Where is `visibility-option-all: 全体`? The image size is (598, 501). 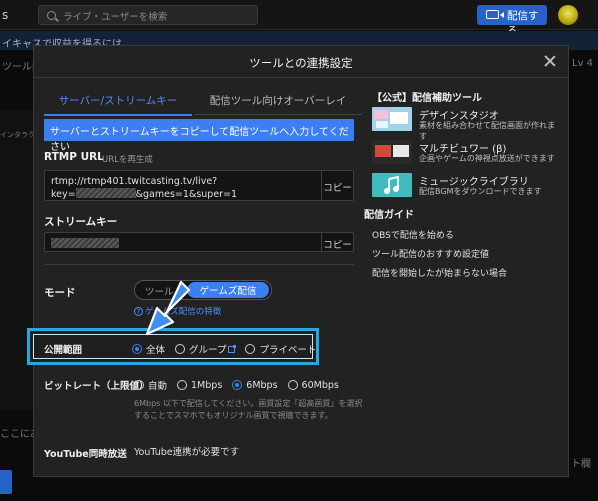
visibility-option-all: 全体 is located at coordinates (148, 349).